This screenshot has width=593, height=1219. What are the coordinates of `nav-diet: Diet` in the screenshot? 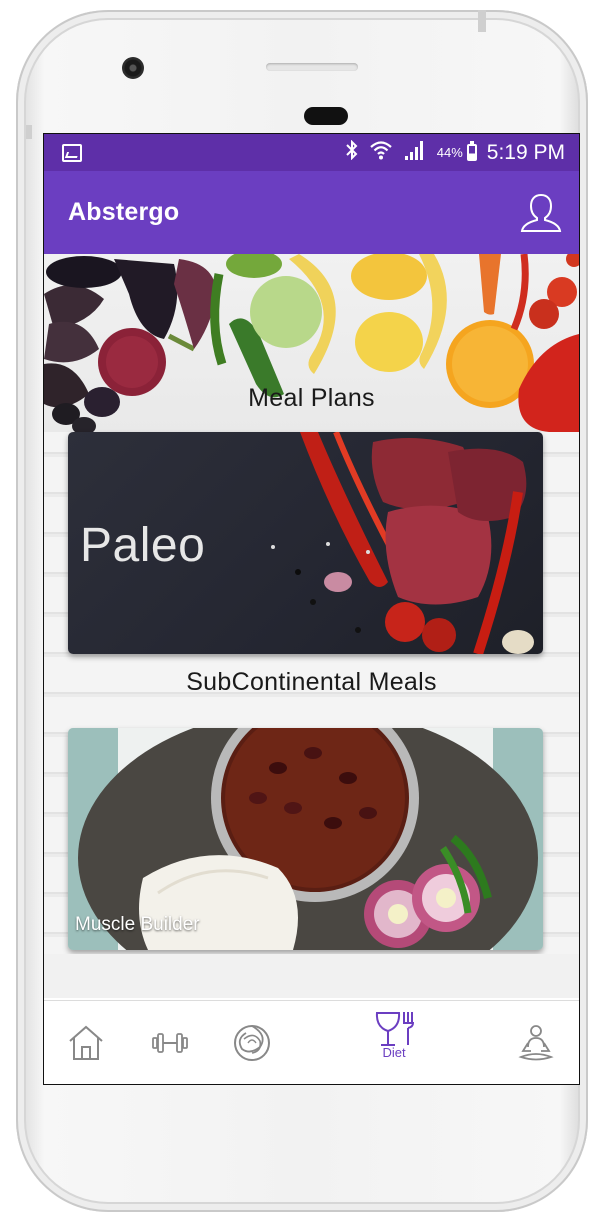 It's located at (394, 1034).